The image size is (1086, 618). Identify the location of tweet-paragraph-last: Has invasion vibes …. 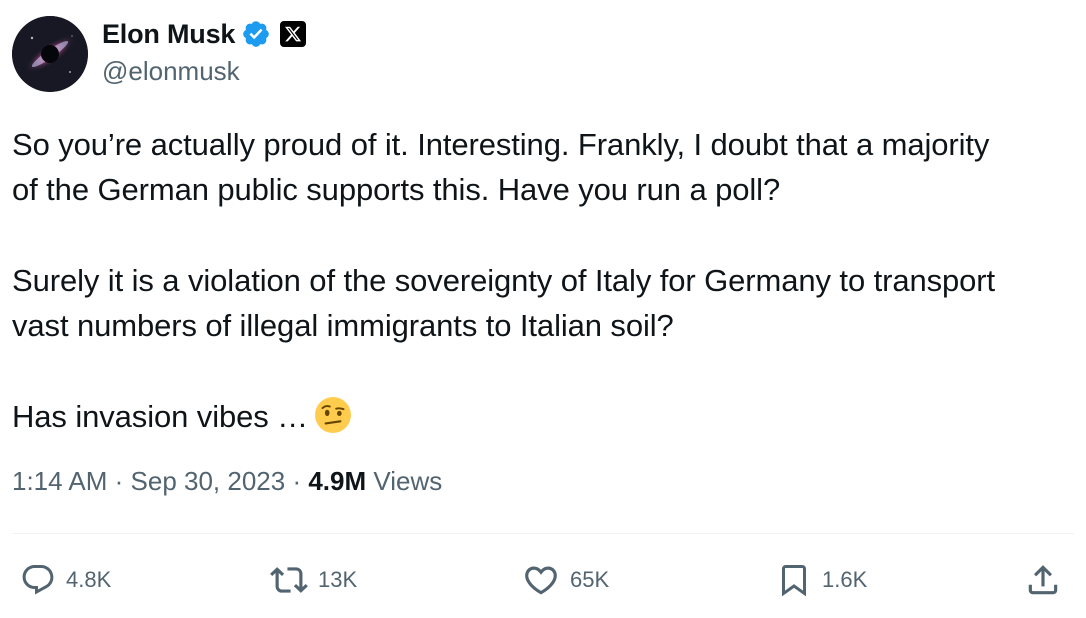
(545, 416).